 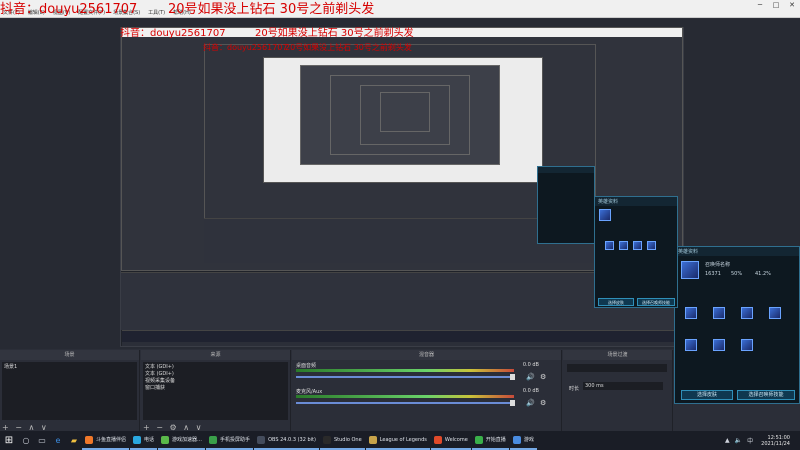 What do you see at coordinates (215, 387) in the screenshot?
I see `source-item: 窗口捕获` at bounding box center [215, 387].